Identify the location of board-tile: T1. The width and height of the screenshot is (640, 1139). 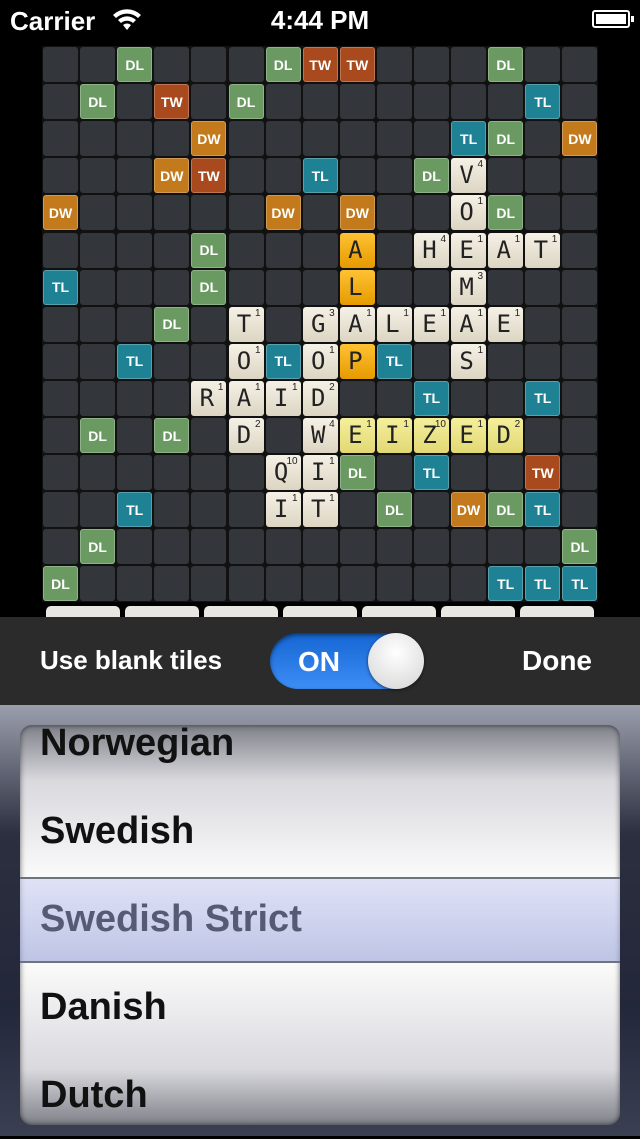
(320, 510).